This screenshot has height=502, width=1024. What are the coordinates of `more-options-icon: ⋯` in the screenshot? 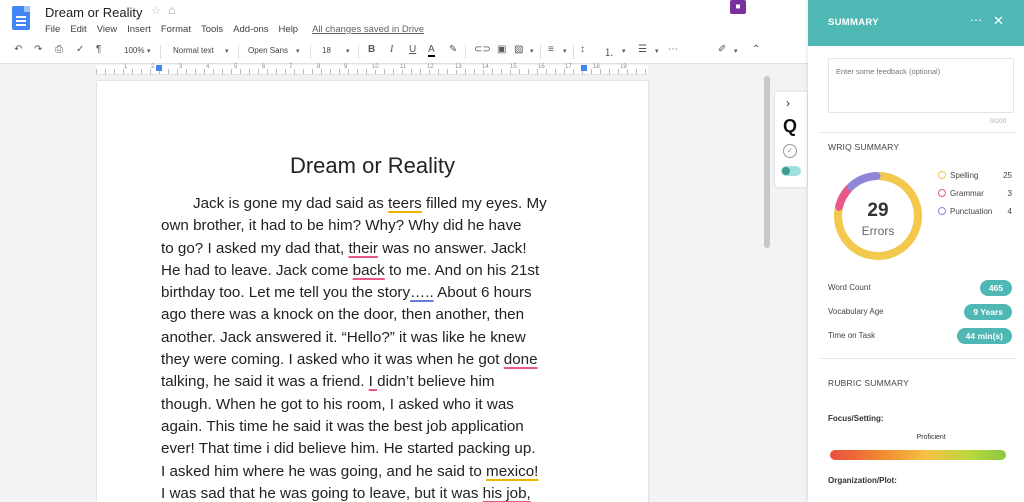 It's located at (673, 49).